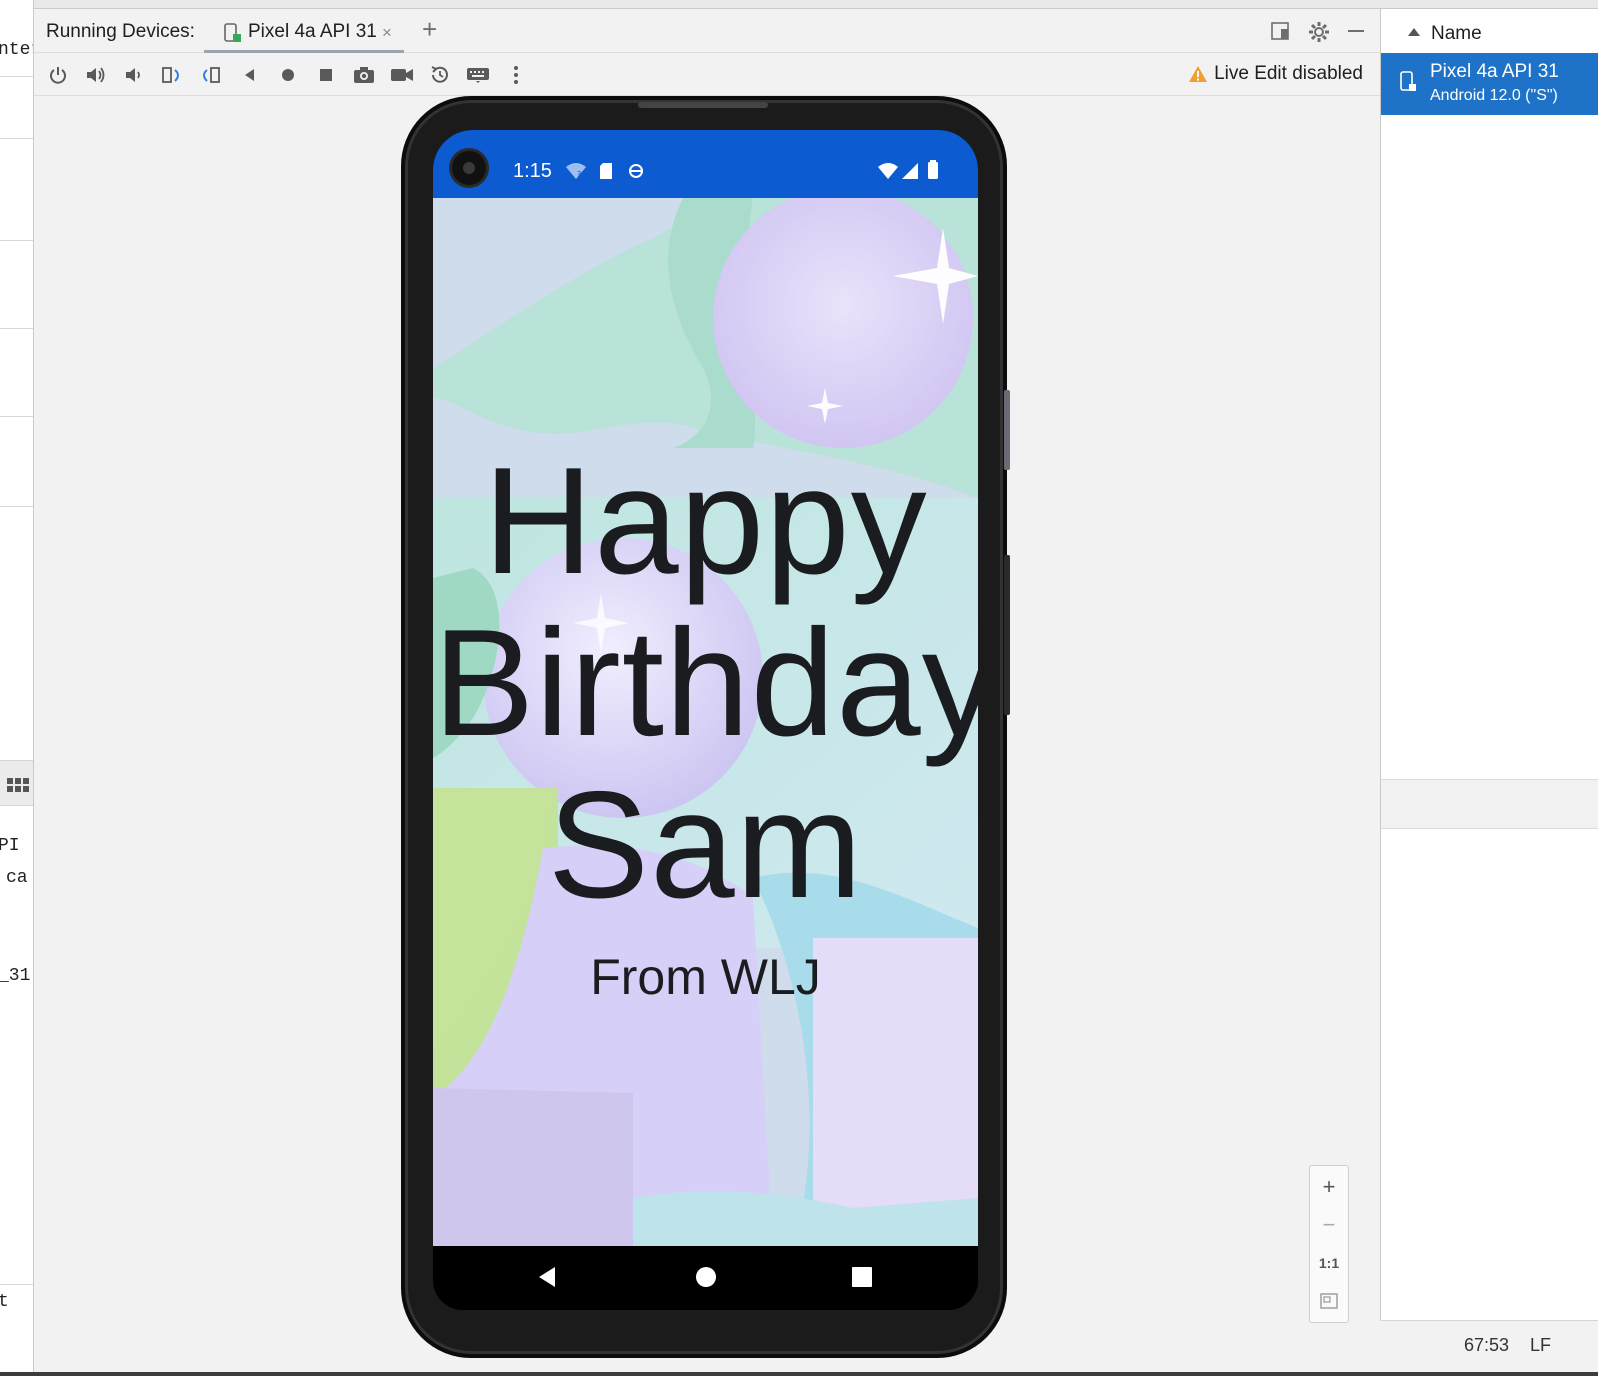 Image resolution: width=1598 pixels, height=1376 pixels. What do you see at coordinates (1456, 33) in the screenshot?
I see `name-column-header: Name` at bounding box center [1456, 33].